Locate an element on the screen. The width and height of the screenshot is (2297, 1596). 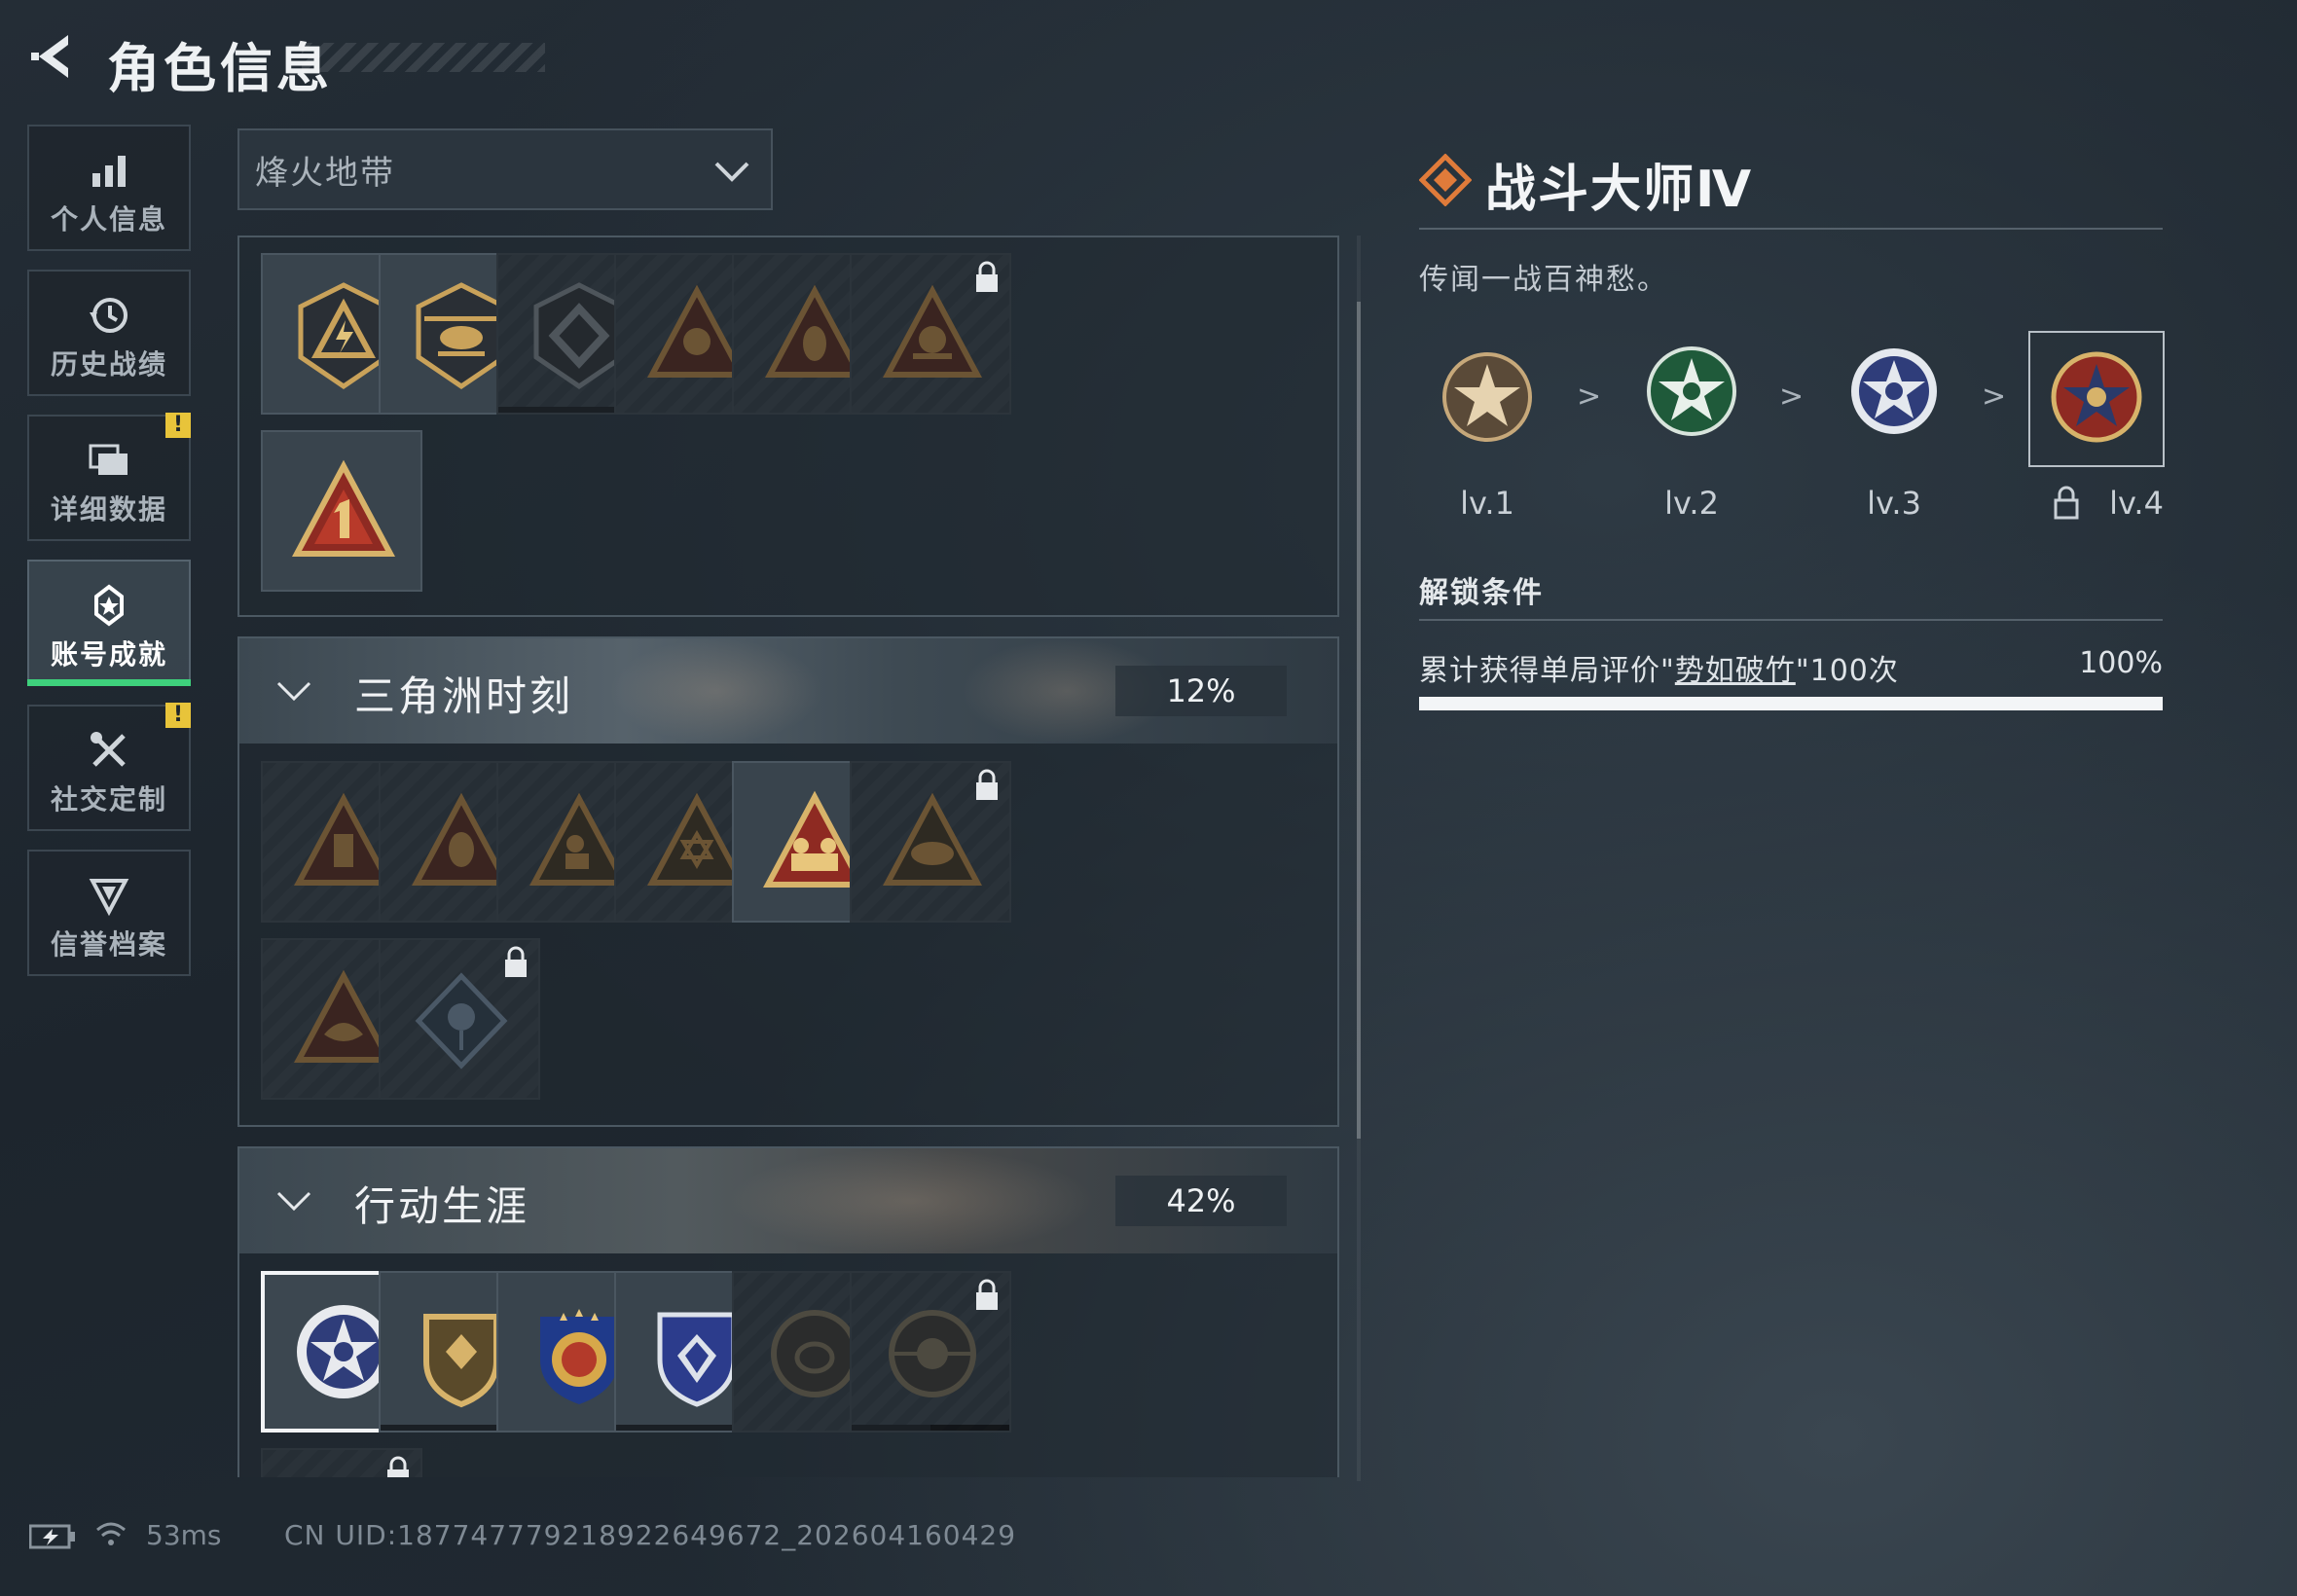
section-title: 三角洲时刻 is located at coordinates (464, 696).